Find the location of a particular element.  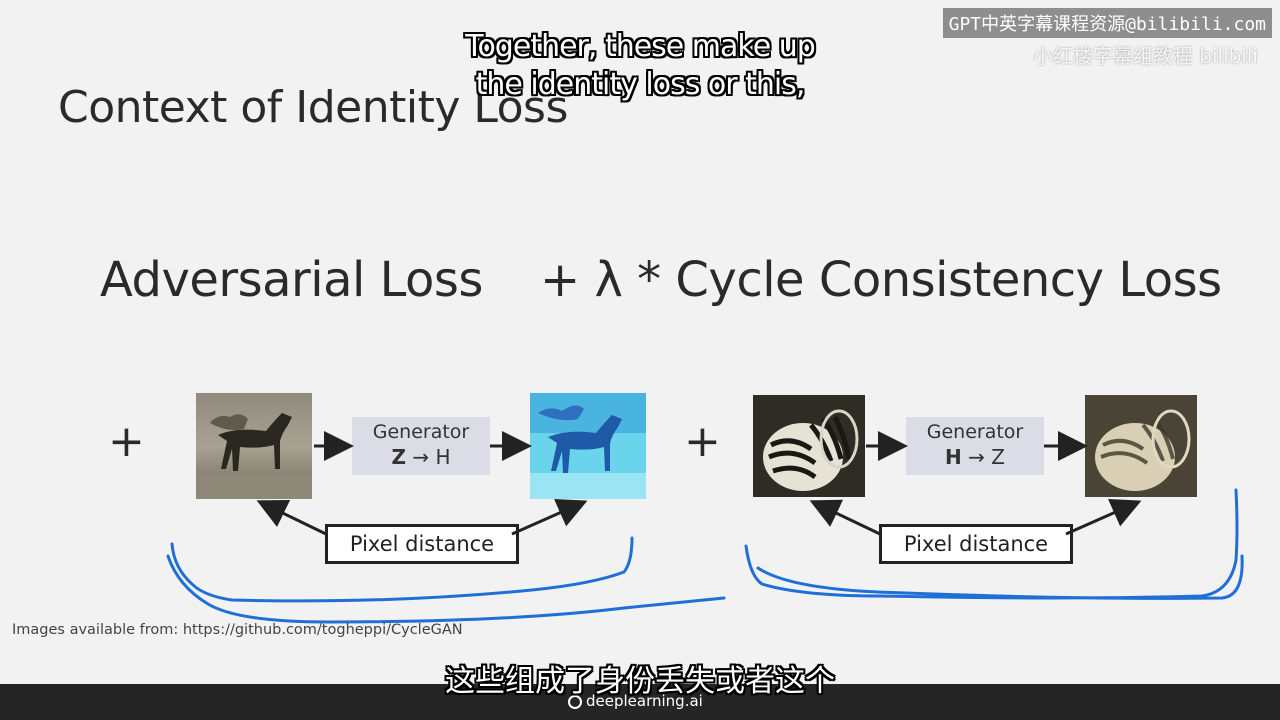

annotation-bracket-left is located at coordinates (446, 580).